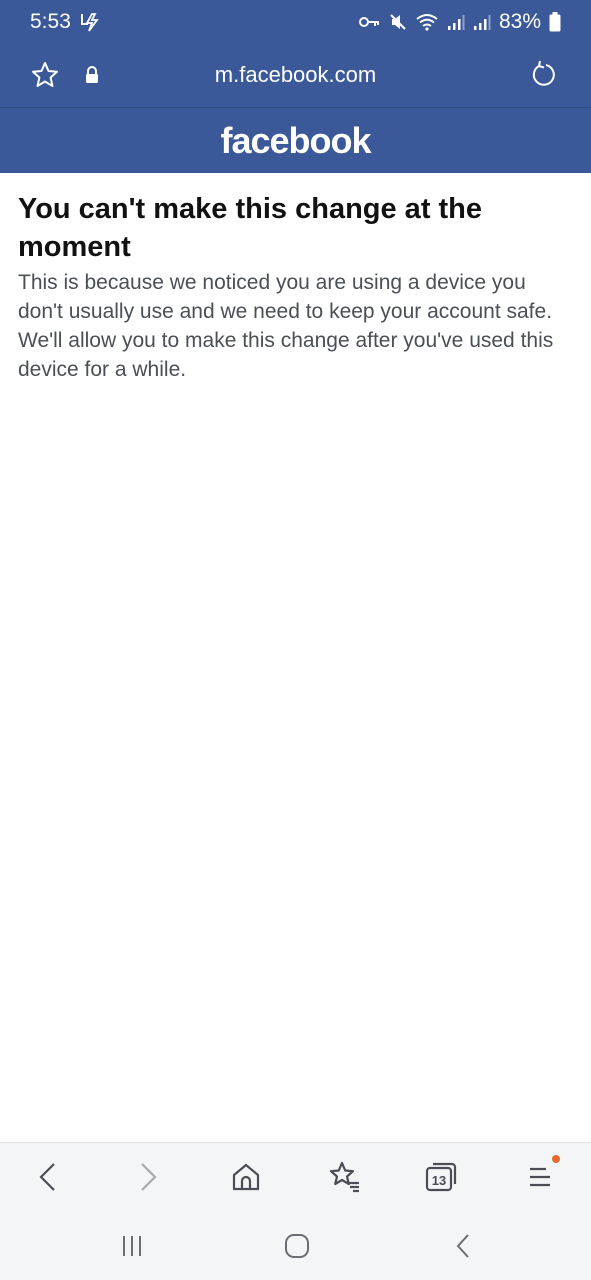  Describe the element at coordinates (89, 22) in the screenshot. I see `charging-icon` at that location.